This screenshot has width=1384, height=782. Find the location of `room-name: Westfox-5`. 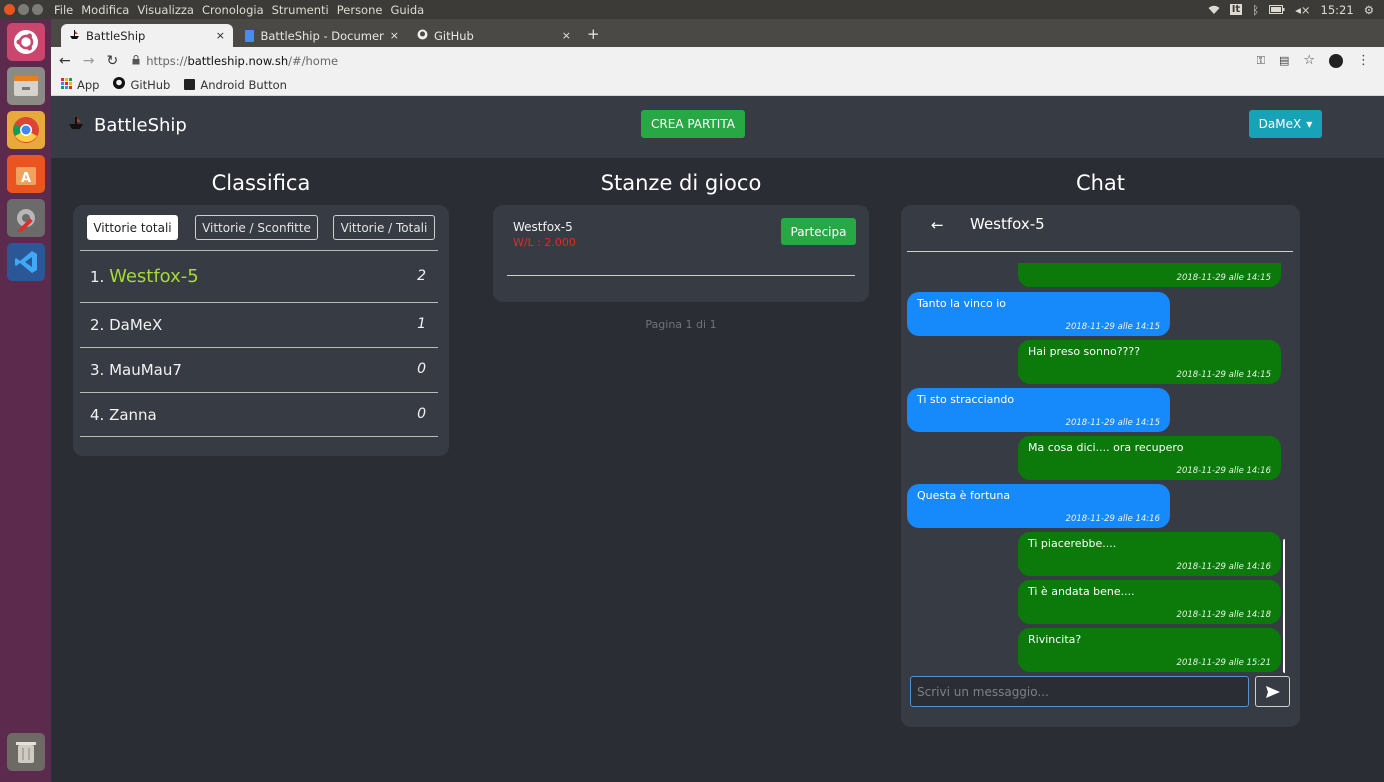

room-name: Westfox-5 is located at coordinates (543, 227).